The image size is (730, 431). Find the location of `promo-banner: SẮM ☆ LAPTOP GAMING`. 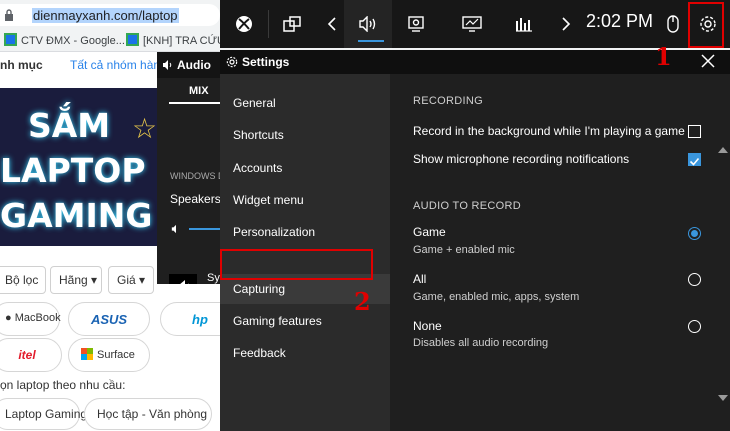

promo-banner: SẮM ☆ LAPTOP GAMING is located at coordinates (80, 167).